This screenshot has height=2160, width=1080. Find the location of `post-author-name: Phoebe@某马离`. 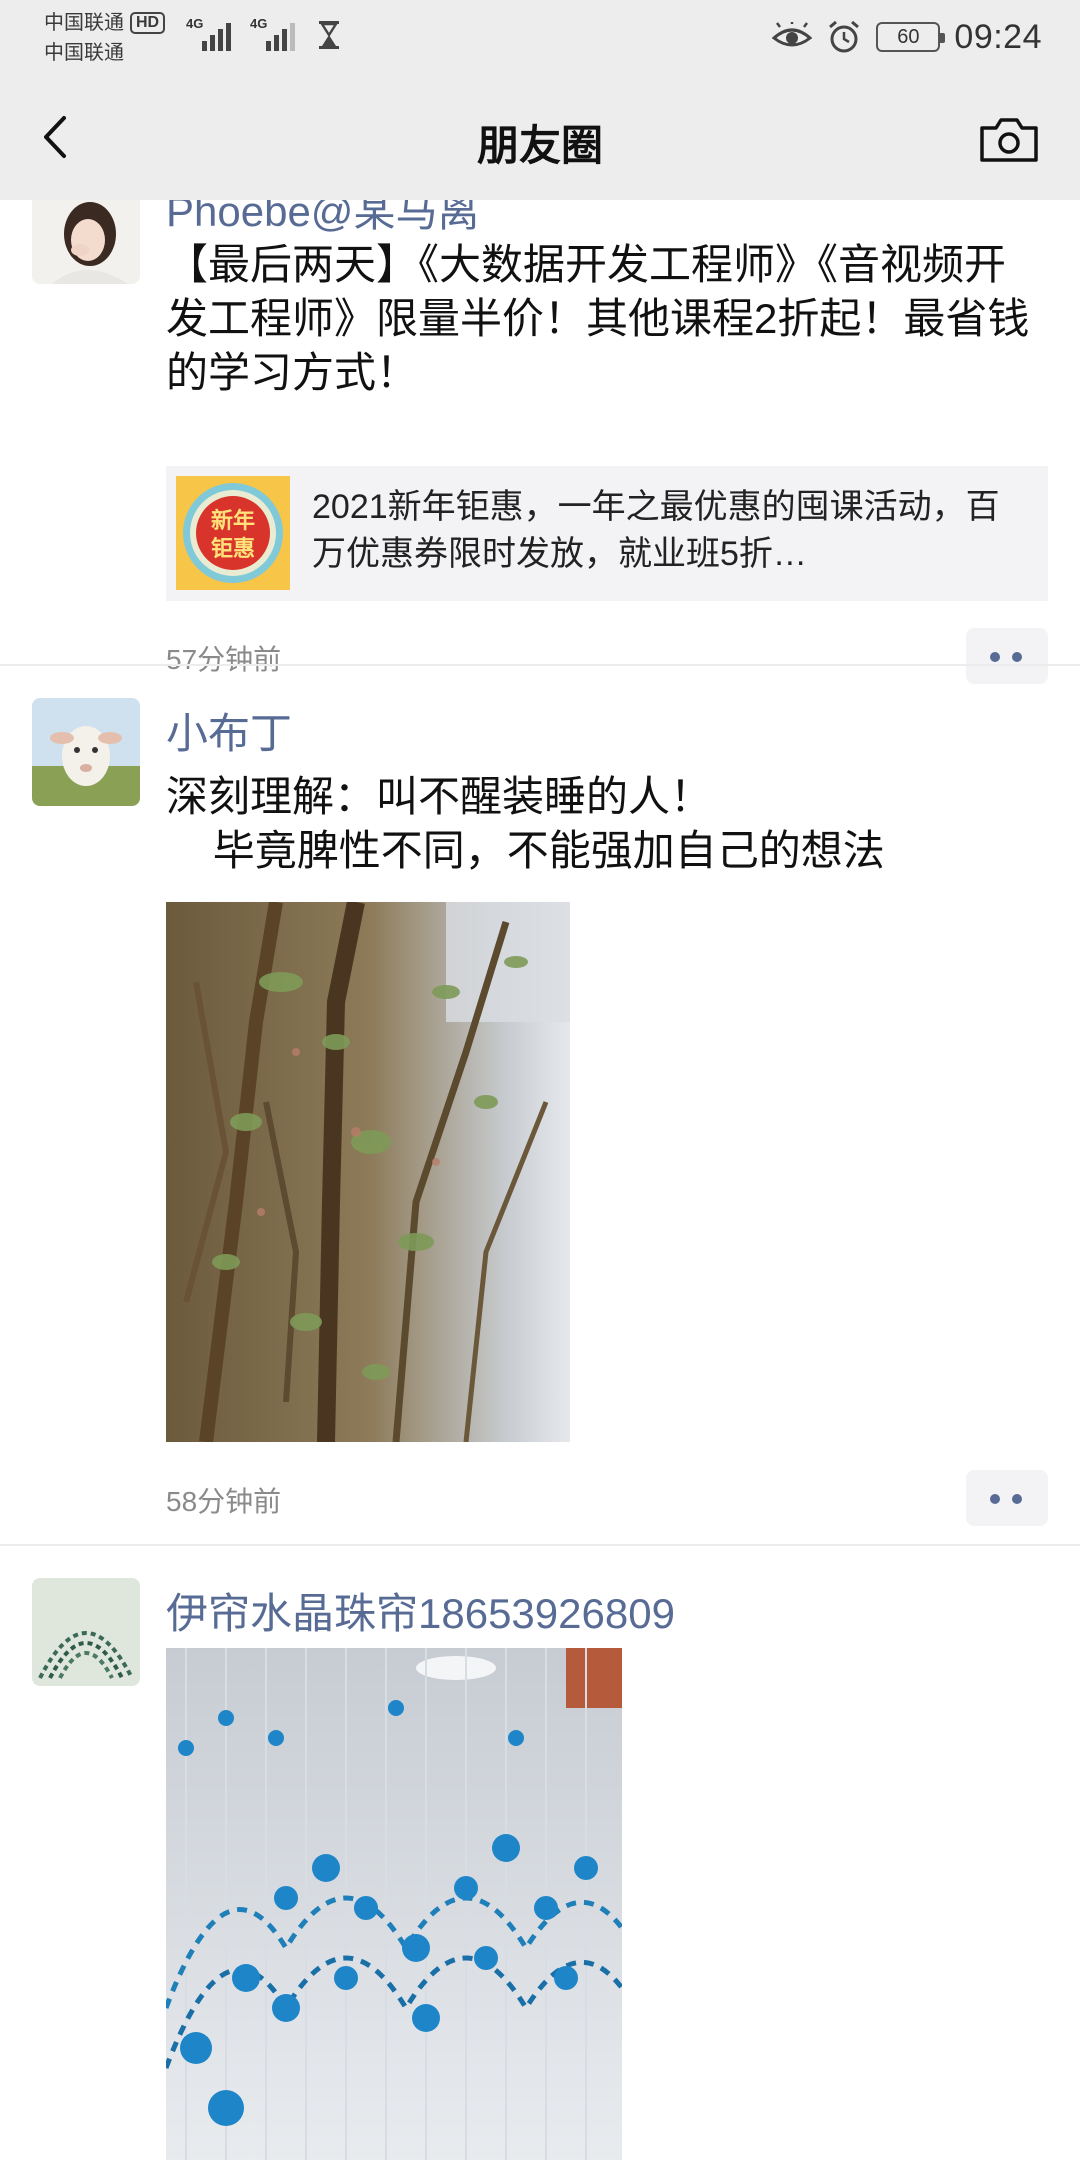

post-author-name: Phoebe@某马离 is located at coordinates (322, 219).